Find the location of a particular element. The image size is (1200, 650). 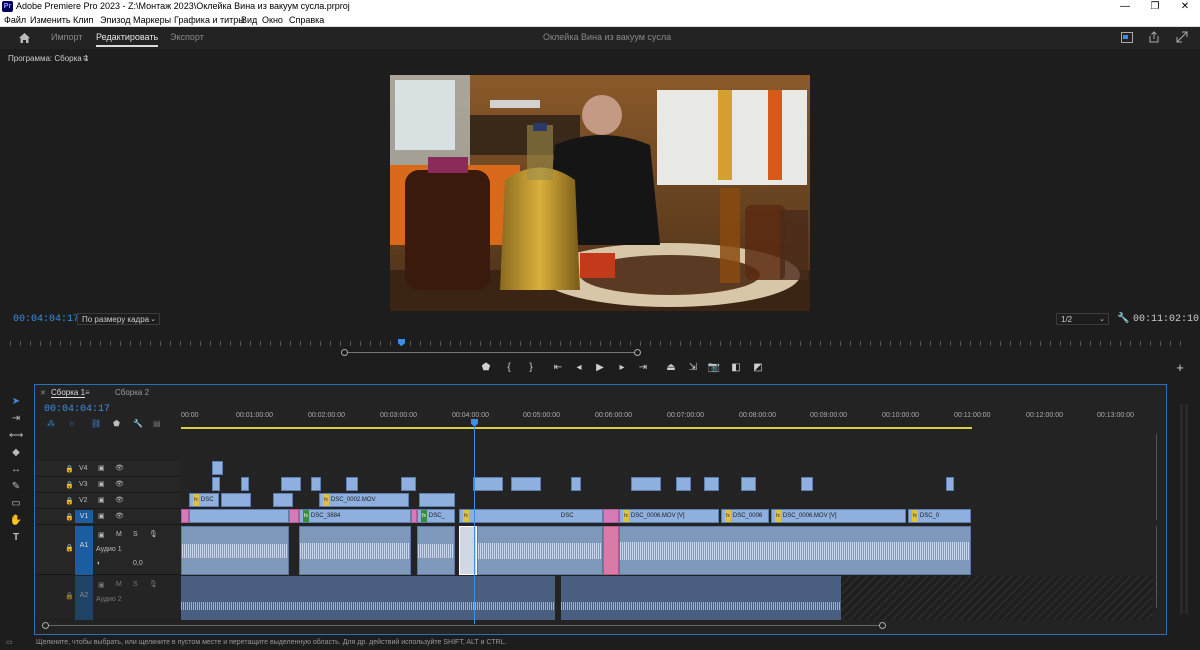

share-icon is located at coordinates (1154, 37).